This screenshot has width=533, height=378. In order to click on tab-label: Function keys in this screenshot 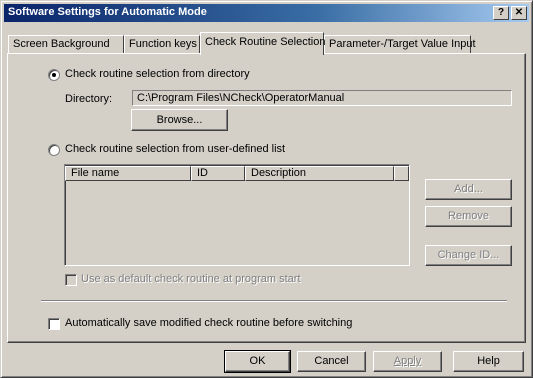, I will do `click(163, 44)`.